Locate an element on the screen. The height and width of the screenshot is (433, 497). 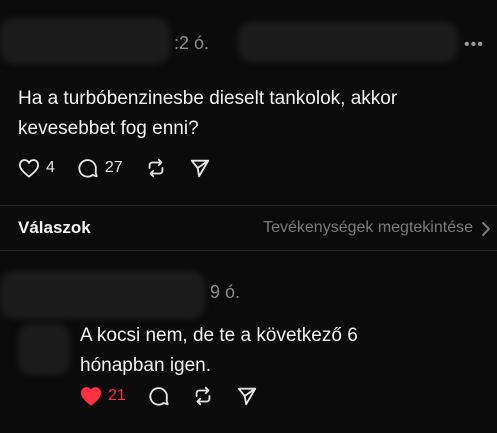
like-count: 4 is located at coordinates (50, 167).